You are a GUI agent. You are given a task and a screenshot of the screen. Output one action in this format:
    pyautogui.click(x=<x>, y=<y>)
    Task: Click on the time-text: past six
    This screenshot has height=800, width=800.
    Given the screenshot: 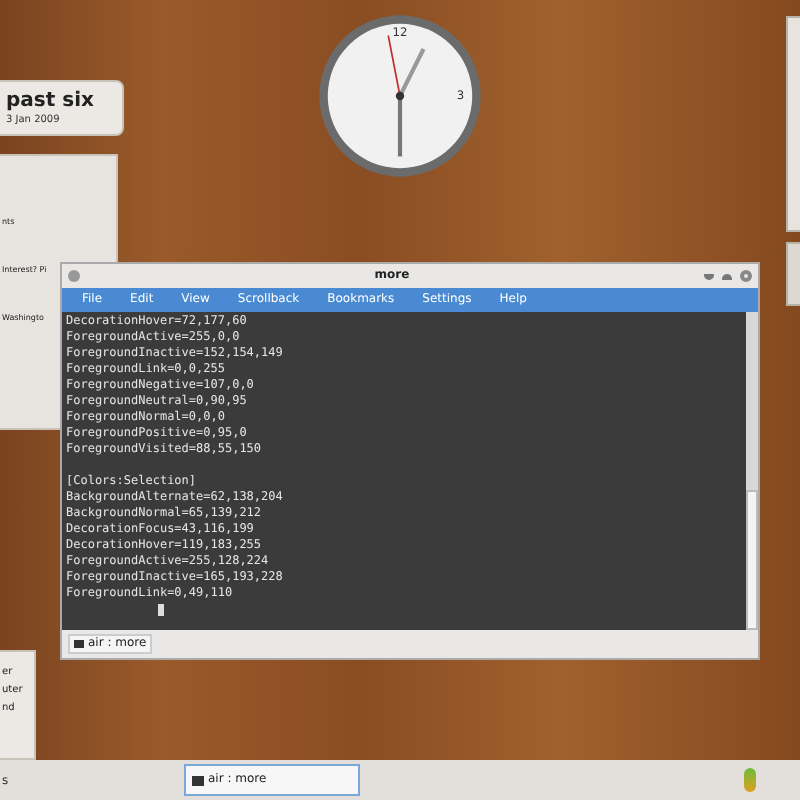 What is the action you would take?
    pyautogui.click(x=51, y=101)
    